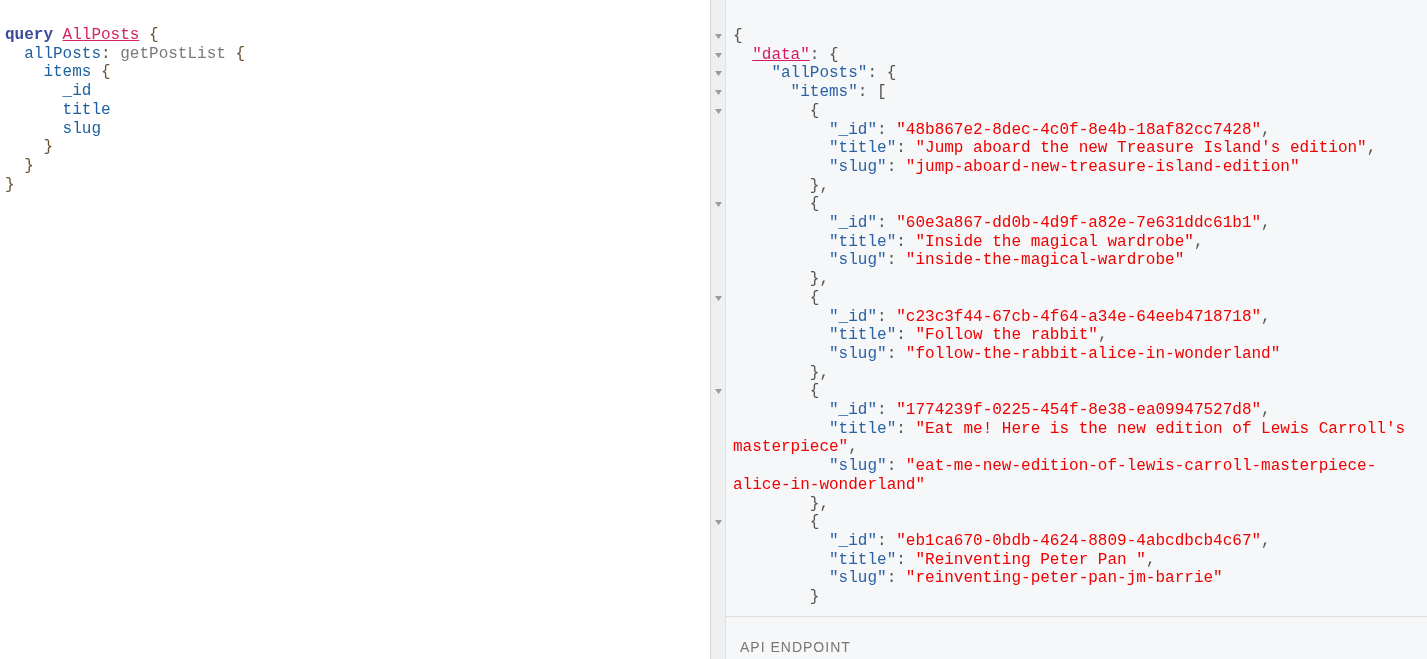 The height and width of the screenshot is (659, 1427). I want to click on code-line: "slug": "inside-the-magical-wardrobe", so click(1007, 260).